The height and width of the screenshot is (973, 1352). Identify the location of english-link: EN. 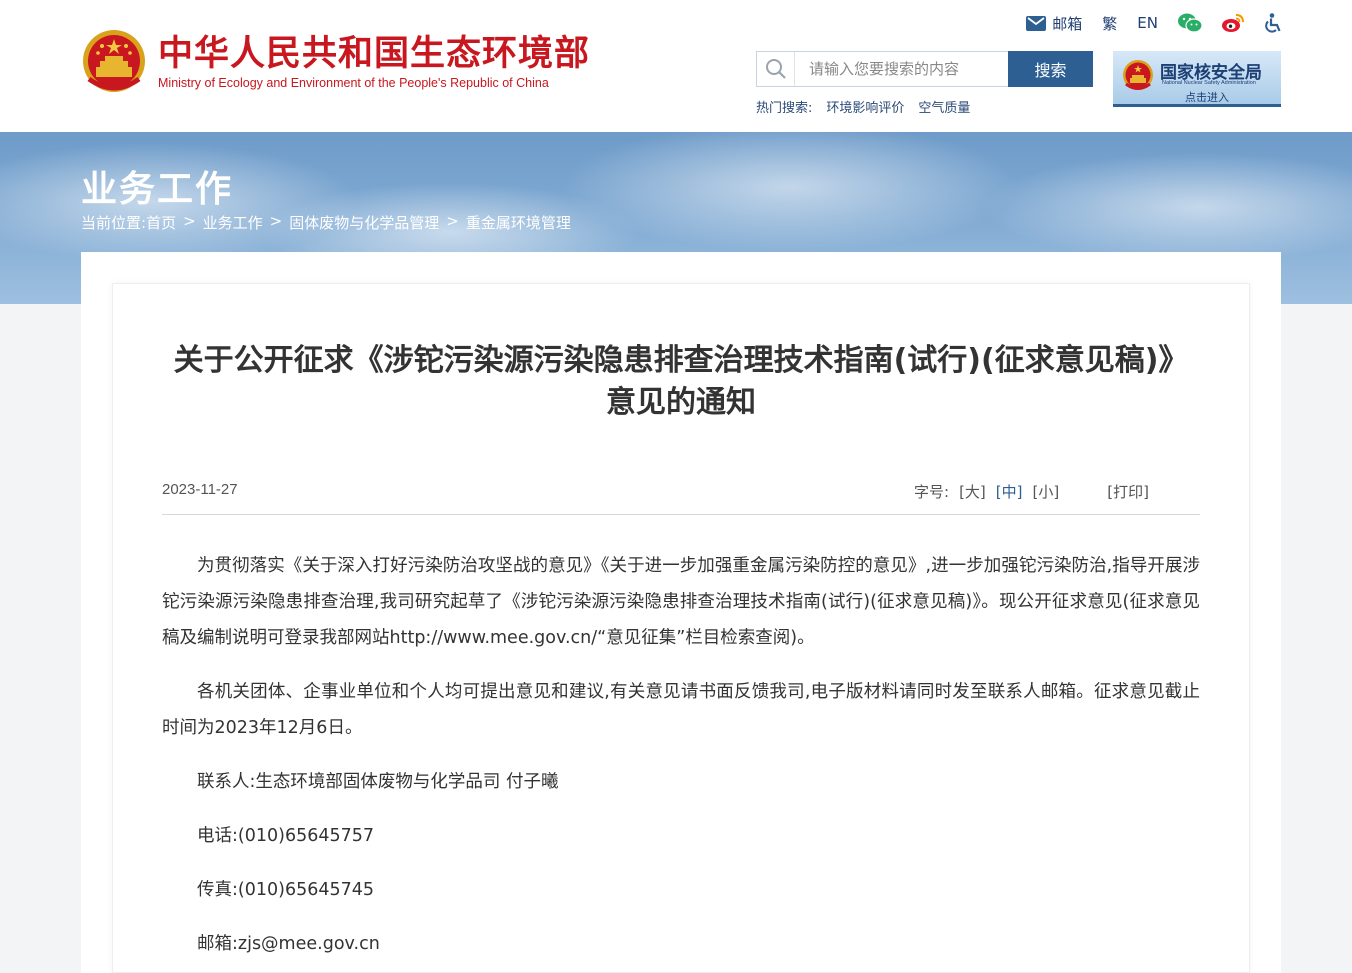
(1147, 23).